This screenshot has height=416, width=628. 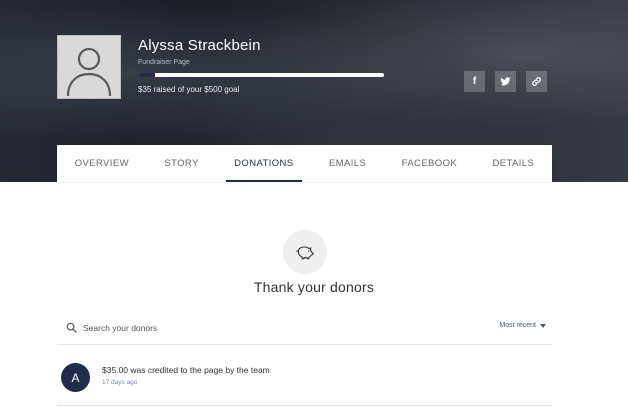 What do you see at coordinates (75, 377) in the screenshot?
I see `donor-avatar: A` at bounding box center [75, 377].